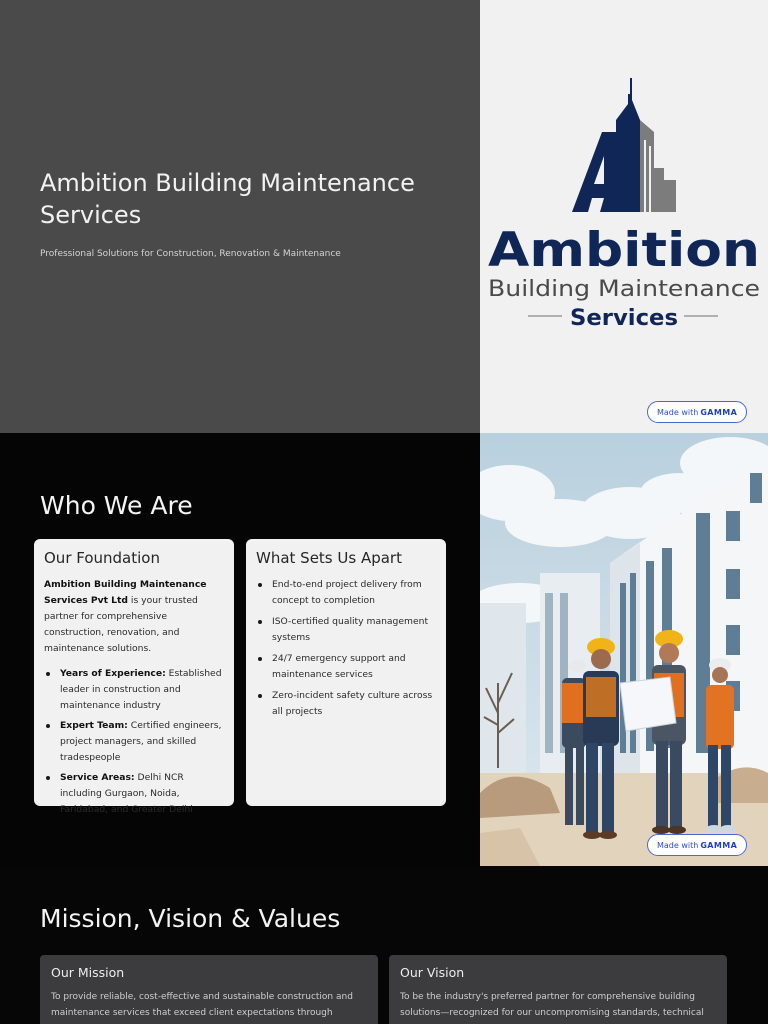 The height and width of the screenshot is (1024, 768). Describe the element at coordinates (102, 558) in the screenshot. I see `card-heading: Our Foundation` at that location.